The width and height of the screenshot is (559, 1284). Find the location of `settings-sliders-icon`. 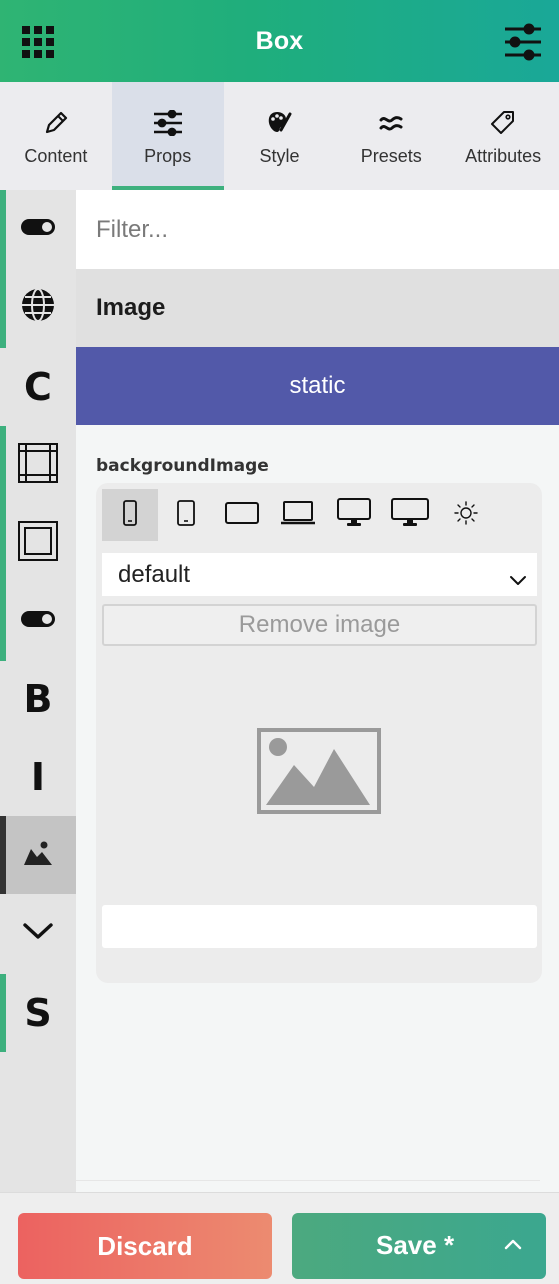

settings-sliders-icon is located at coordinates (523, 42).